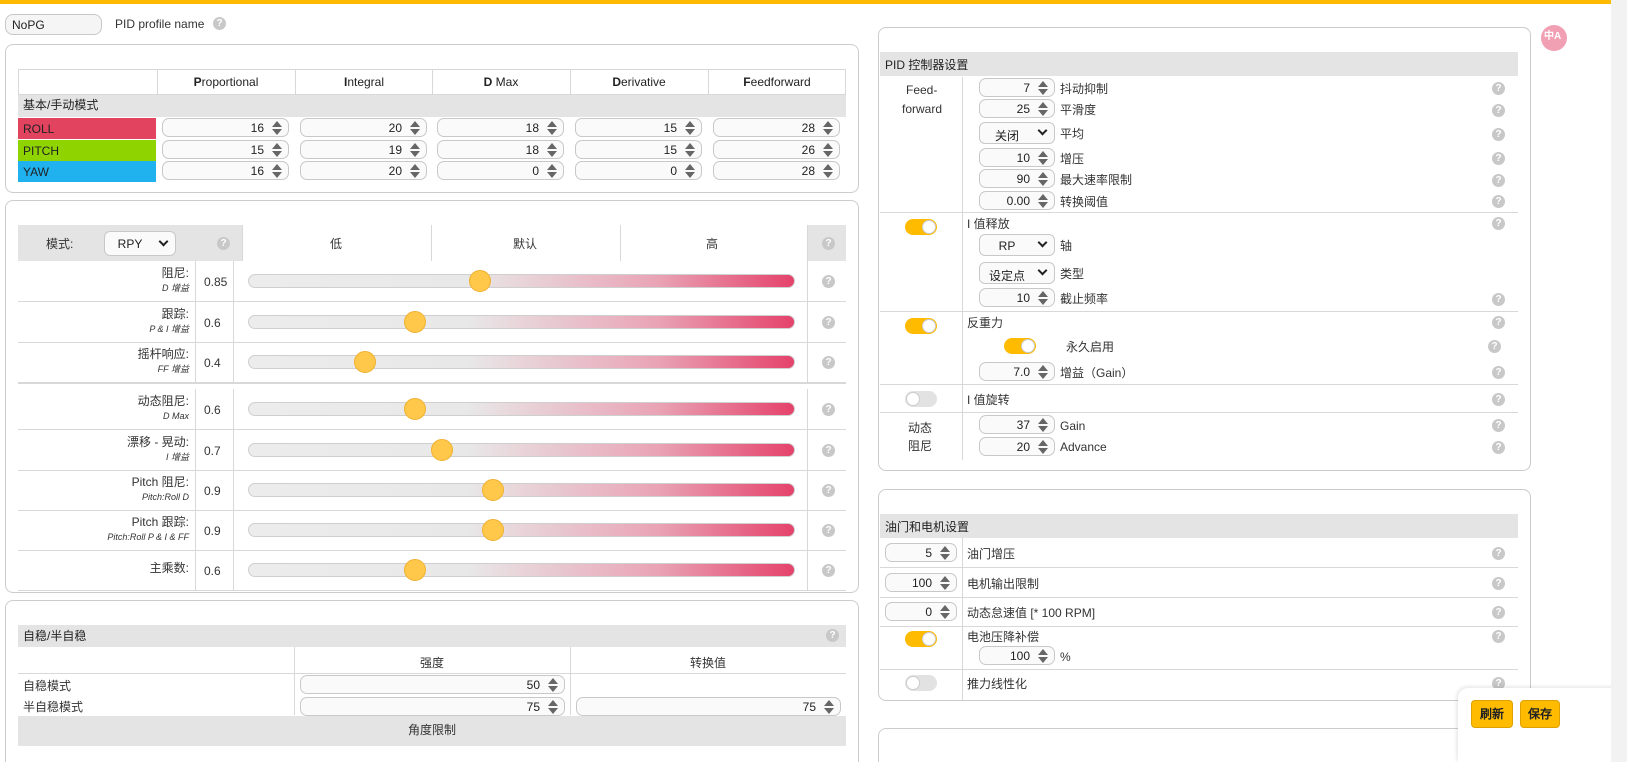 The image size is (1627, 762). What do you see at coordinates (1017, 371) in the screenshot?
I see `antigravity-gain-input: 7.0` at bounding box center [1017, 371].